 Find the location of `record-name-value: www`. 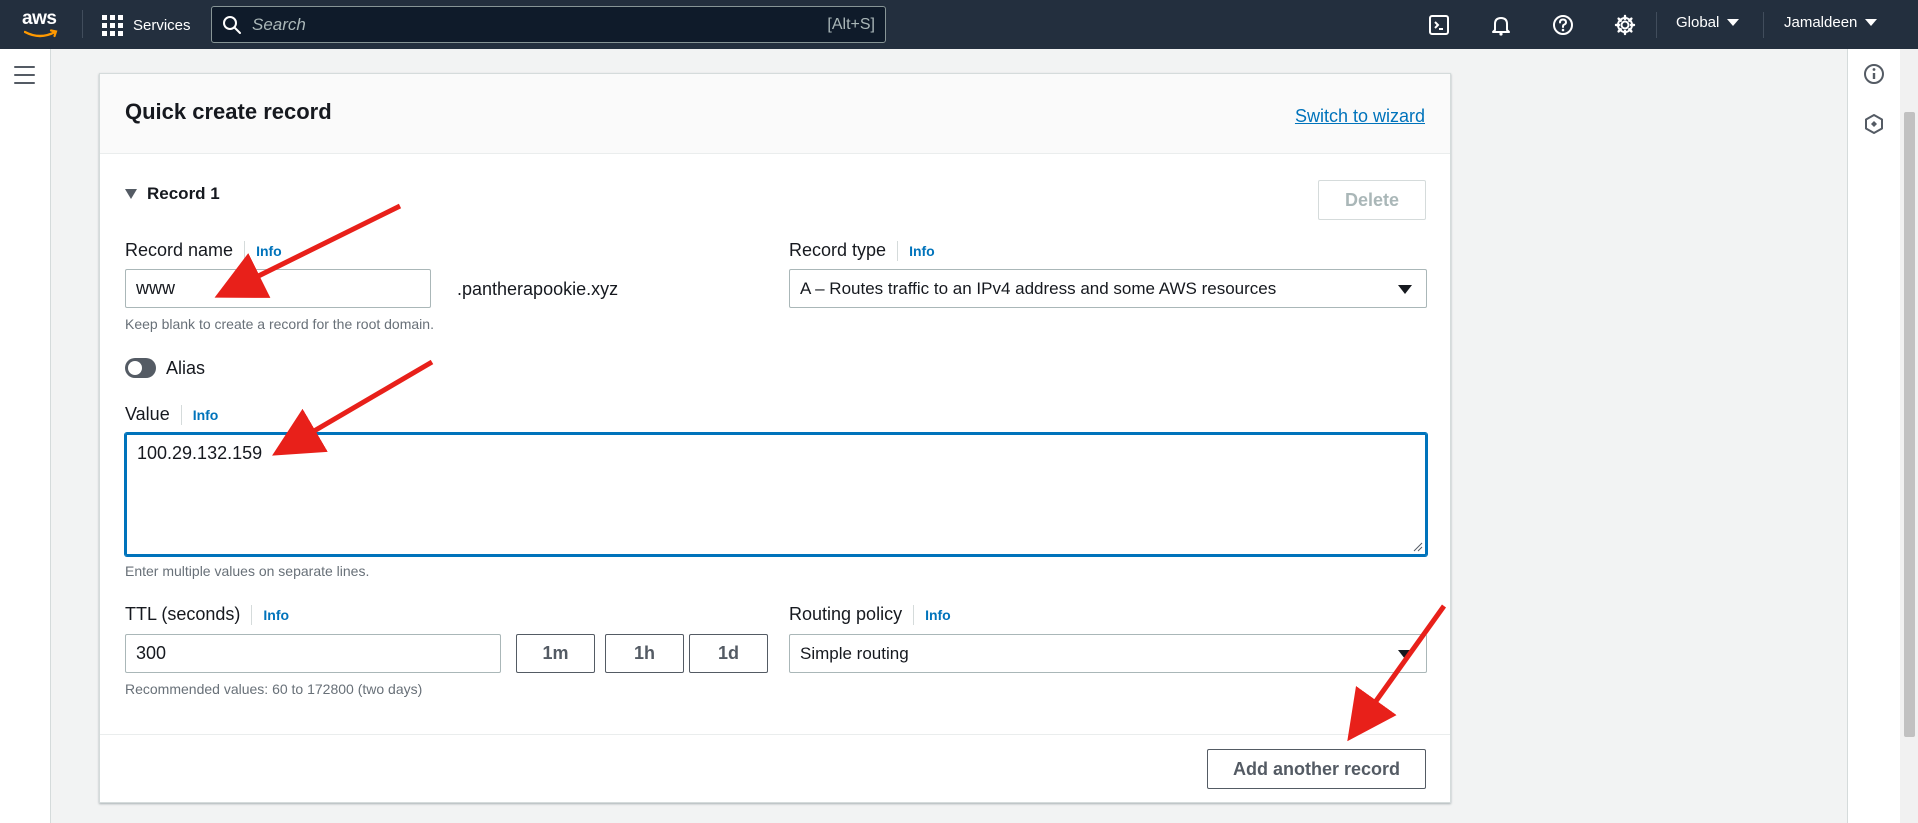

record-name-value: www is located at coordinates (155, 288).